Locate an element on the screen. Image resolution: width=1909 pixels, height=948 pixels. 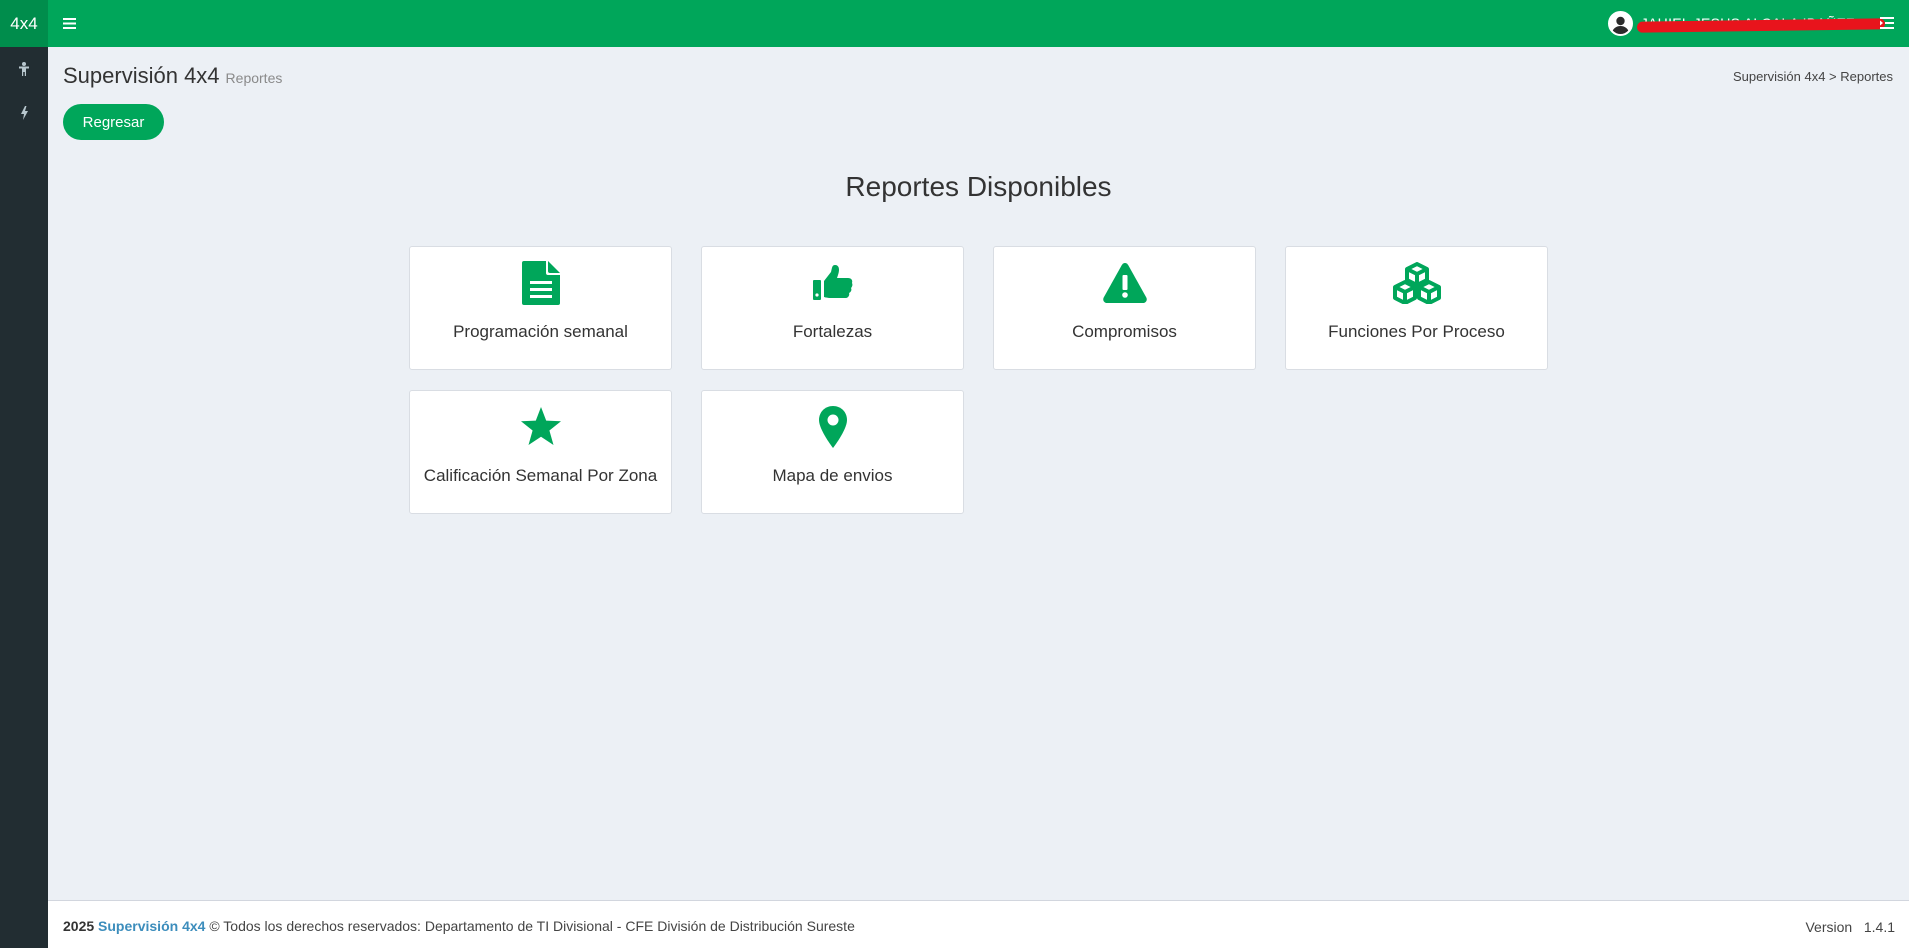
section-title: Reportes Disponibles is located at coordinates (978, 186).